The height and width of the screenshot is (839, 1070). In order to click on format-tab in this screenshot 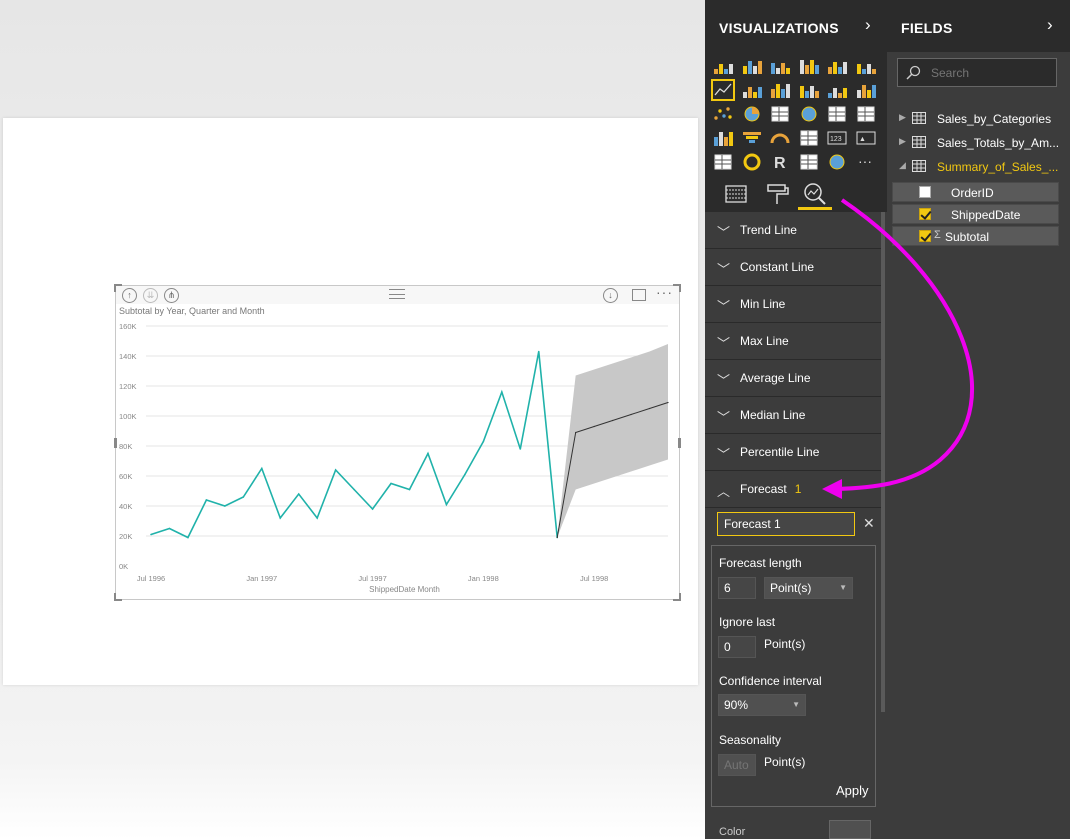, I will do `click(777, 195)`.